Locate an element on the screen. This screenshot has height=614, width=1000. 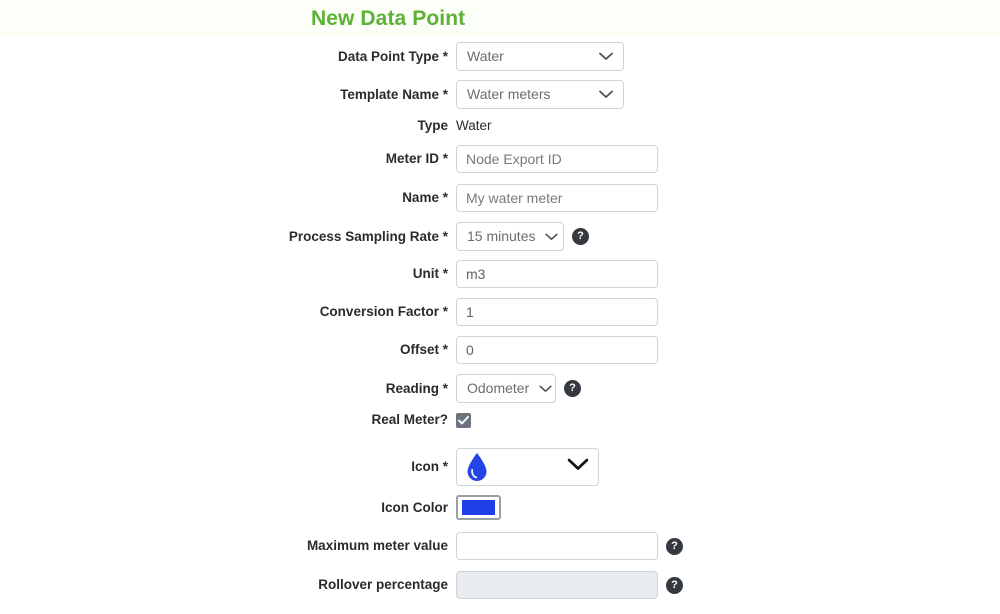
row-icon-color: Icon Color is located at coordinates (500, 507).